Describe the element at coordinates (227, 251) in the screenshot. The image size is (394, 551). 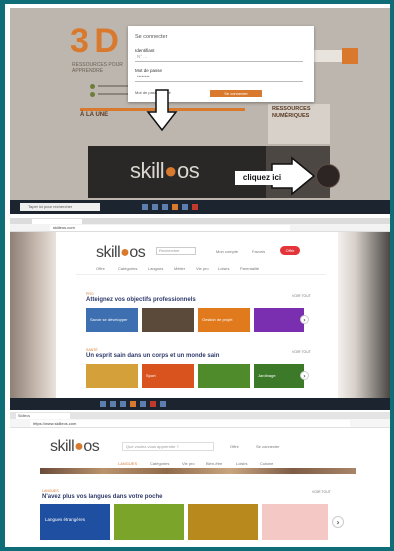
I see `header-link-account: Mon compte` at that location.